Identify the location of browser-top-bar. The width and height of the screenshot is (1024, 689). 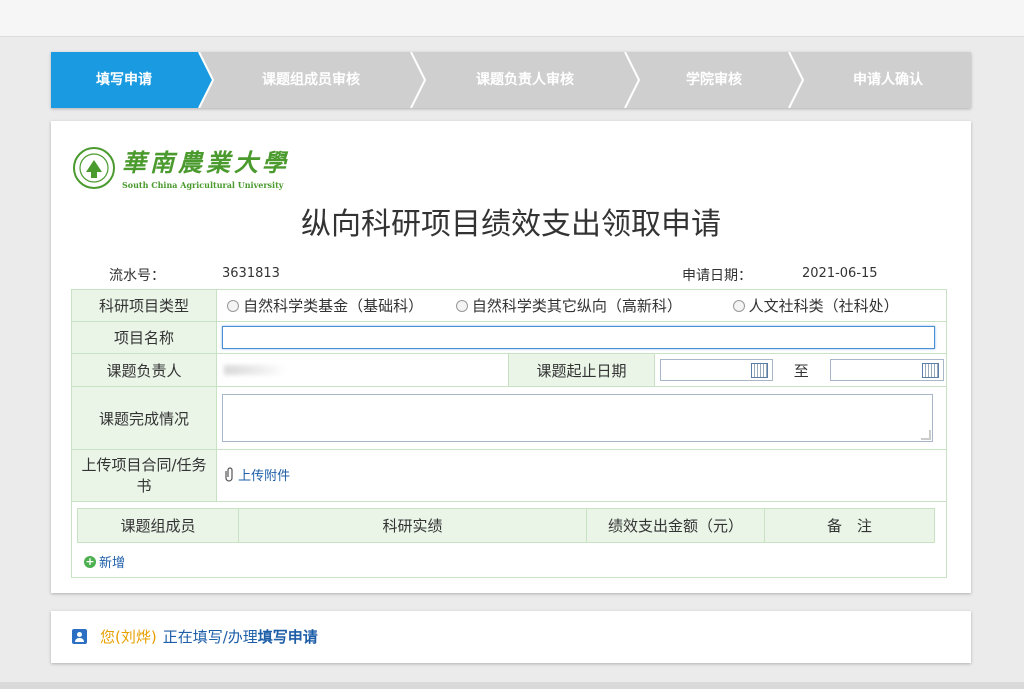
(512, 18).